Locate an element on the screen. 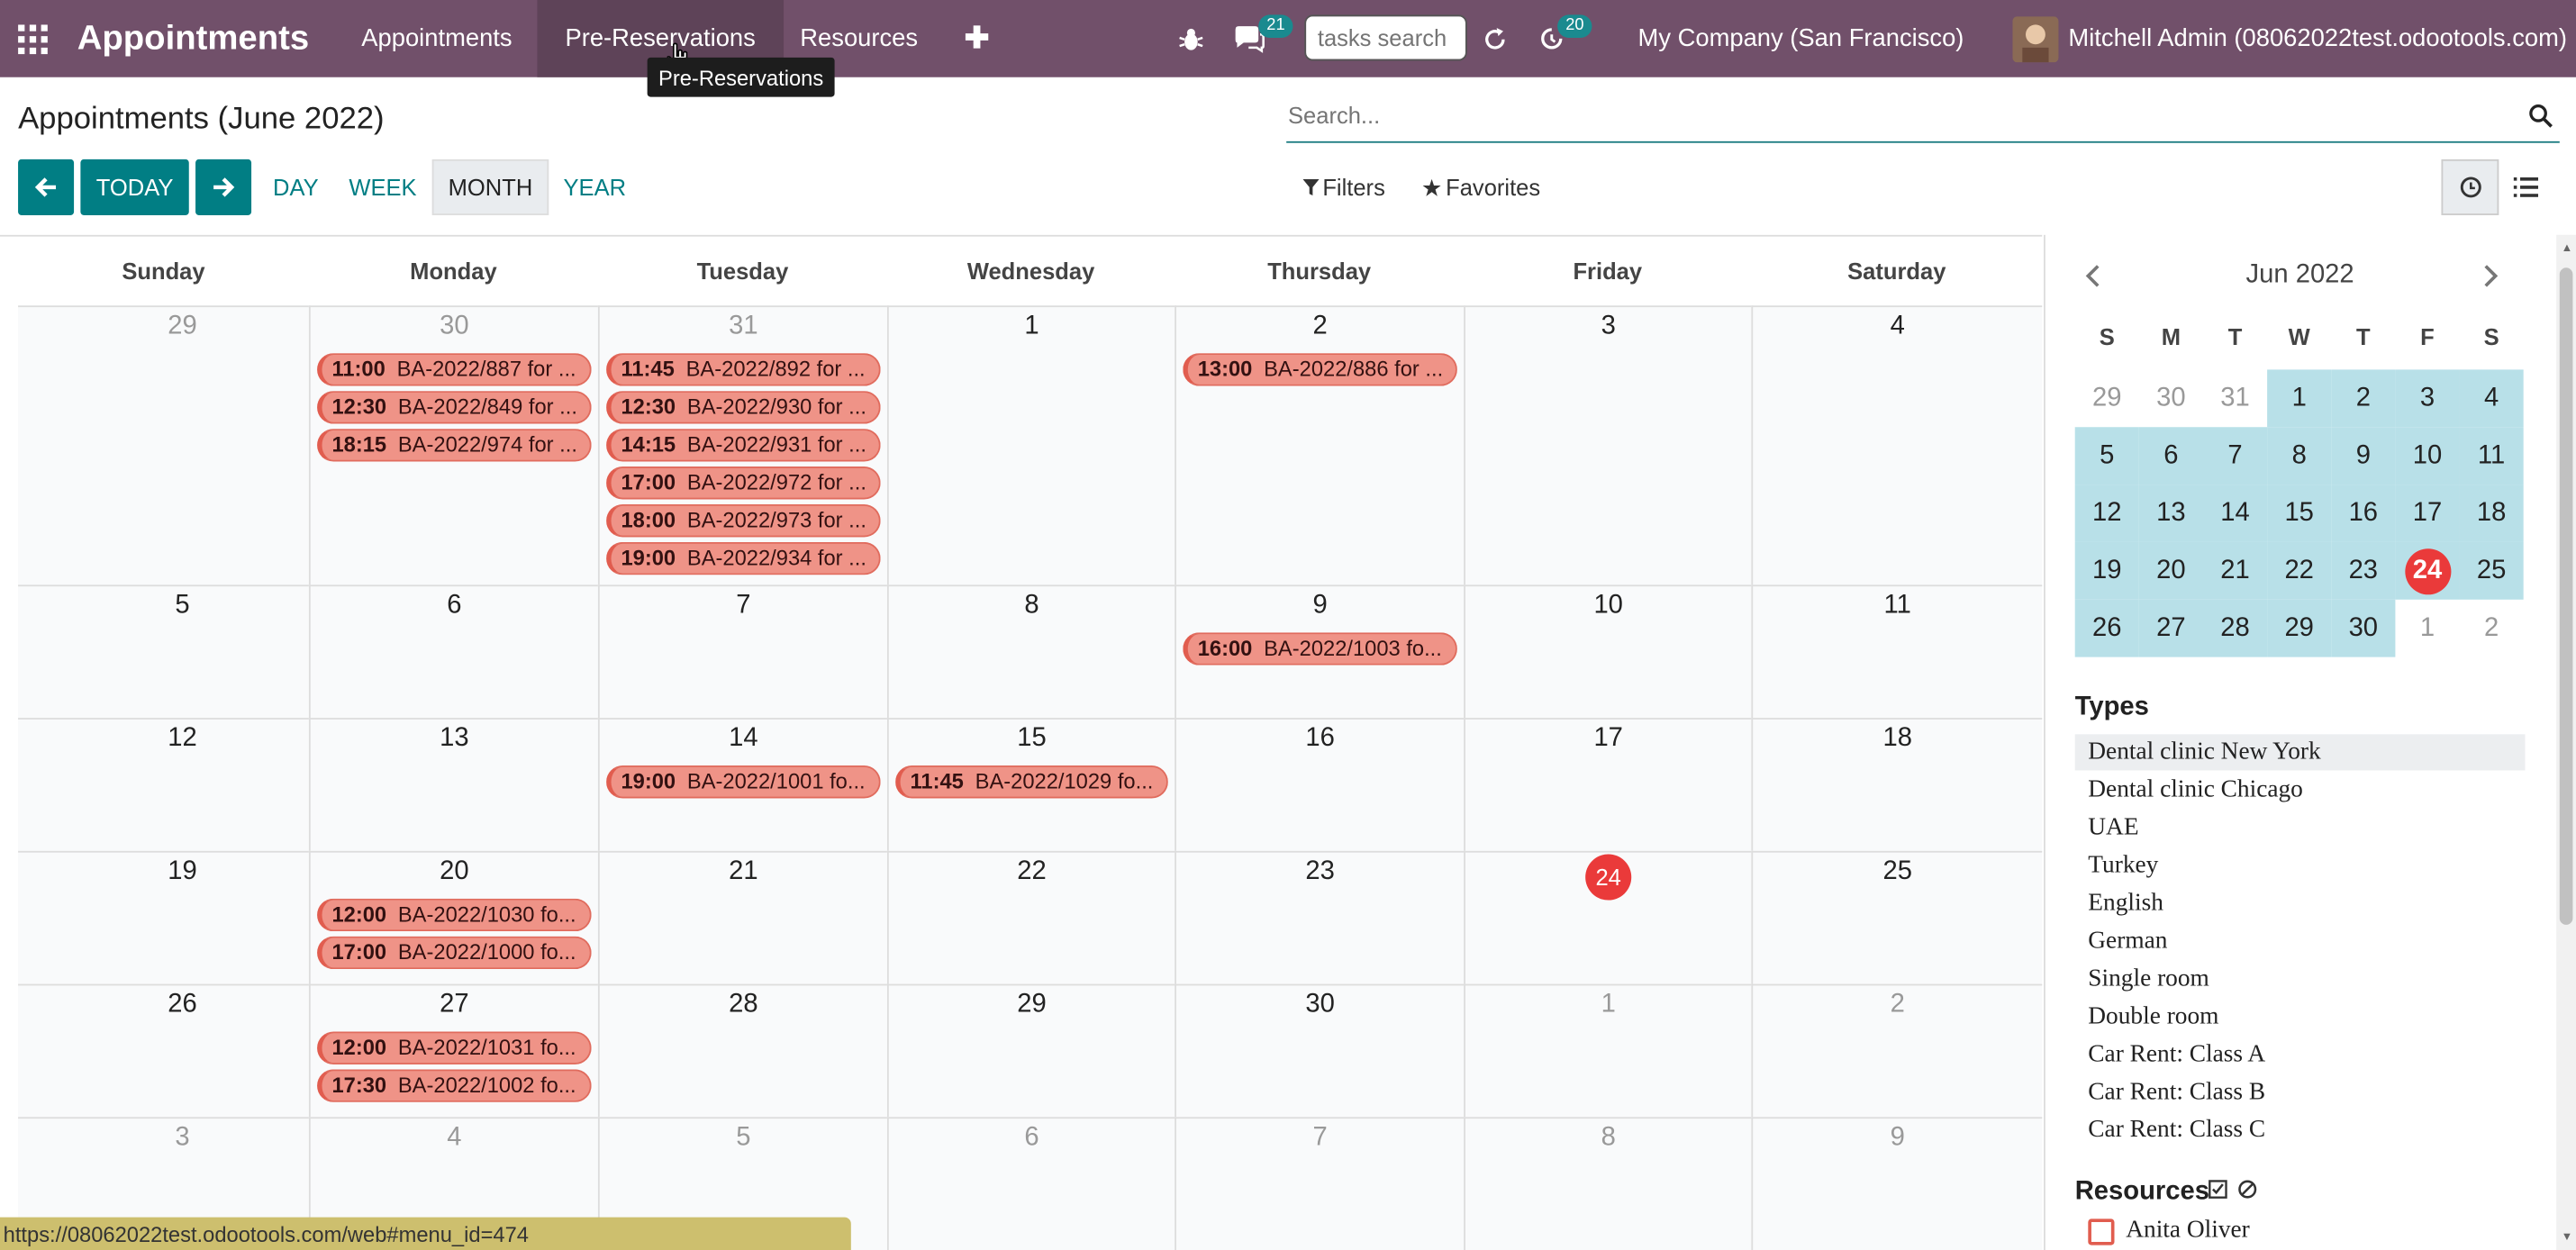 This screenshot has width=2576, height=1250. clear-ban-icon is located at coordinates (2247, 1193).